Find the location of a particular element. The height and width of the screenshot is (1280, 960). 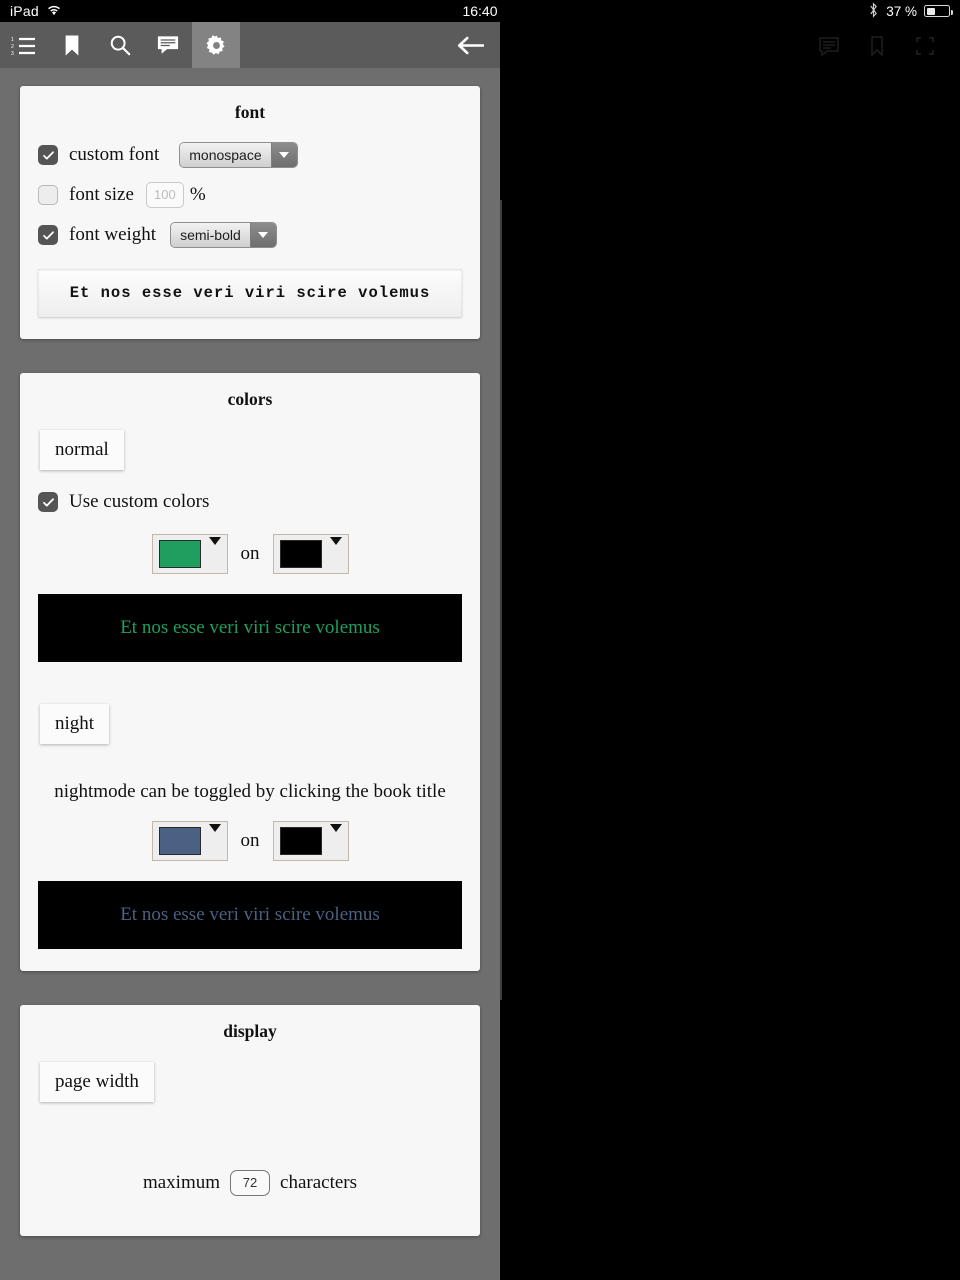

custom-font-row: custom font monospace is located at coordinates (250, 155).